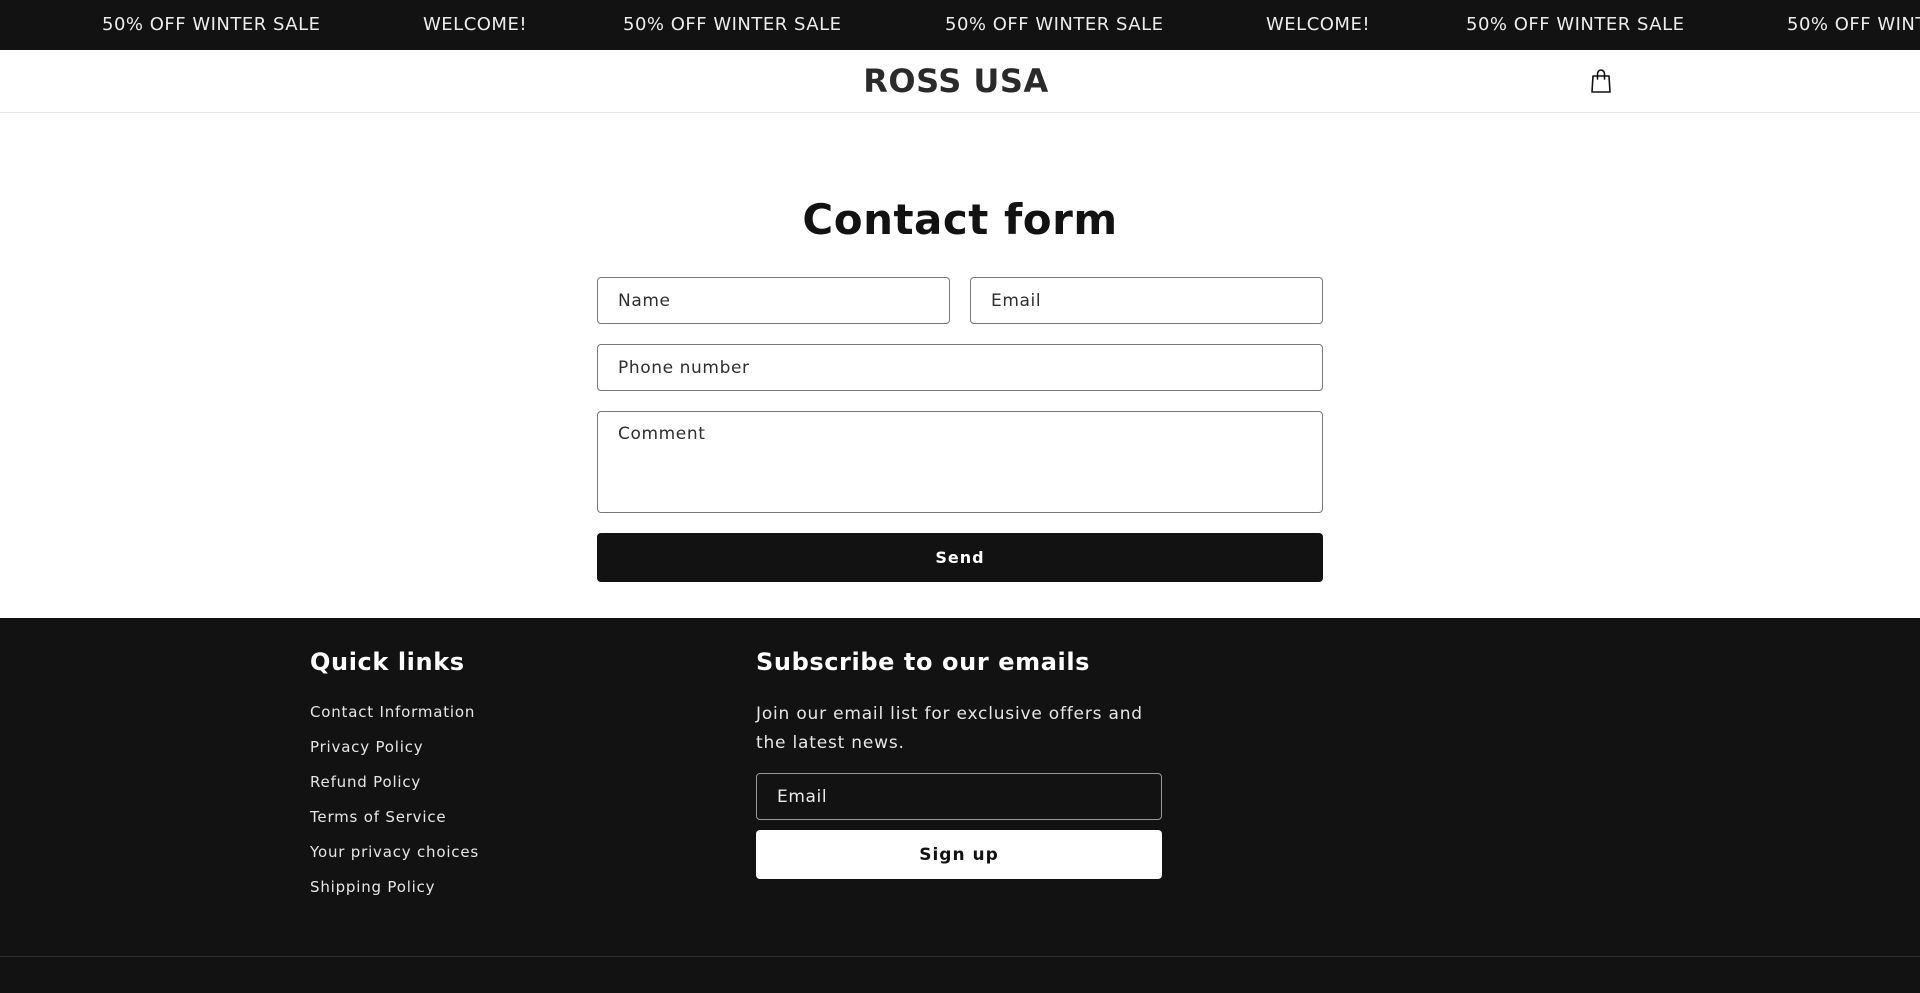  What do you see at coordinates (956, 81) in the screenshot?
I see `site-logo: ROSS USA` at bounding box center [956, 81].